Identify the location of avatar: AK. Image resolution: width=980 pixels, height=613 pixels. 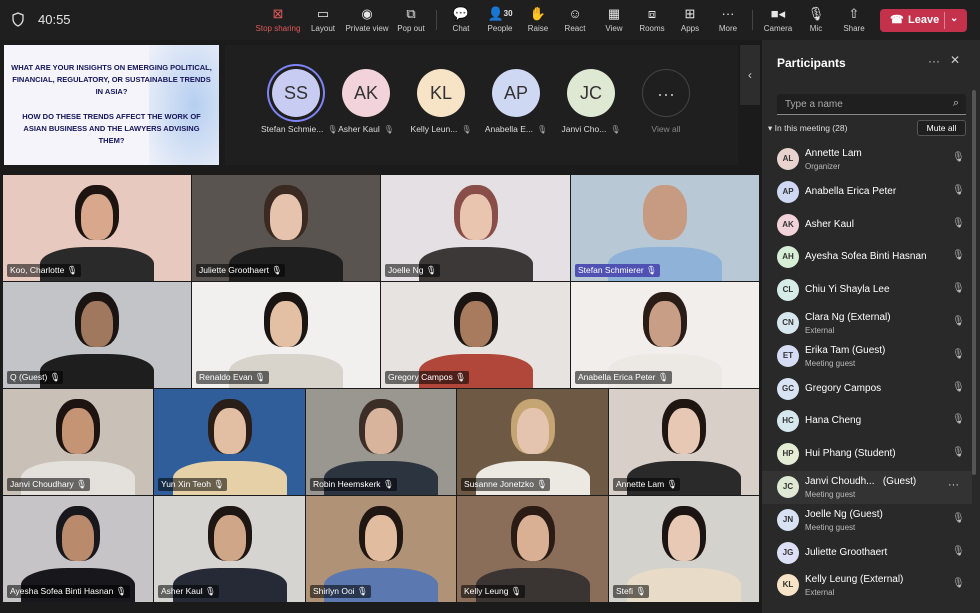
(366, 93).